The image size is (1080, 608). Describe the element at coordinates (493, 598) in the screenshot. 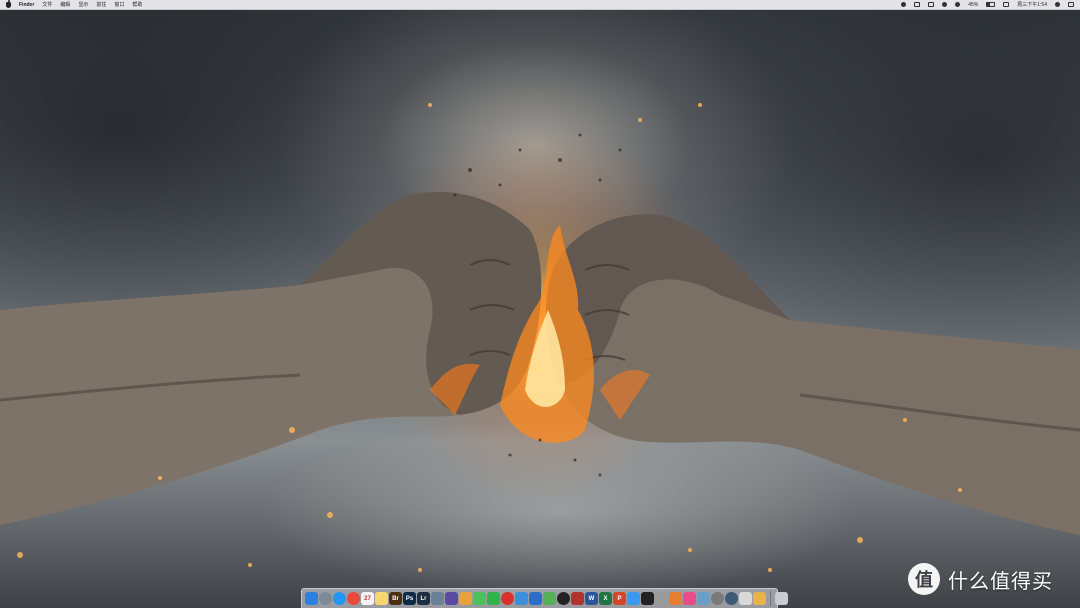

I see `wechat-icon` at that location.